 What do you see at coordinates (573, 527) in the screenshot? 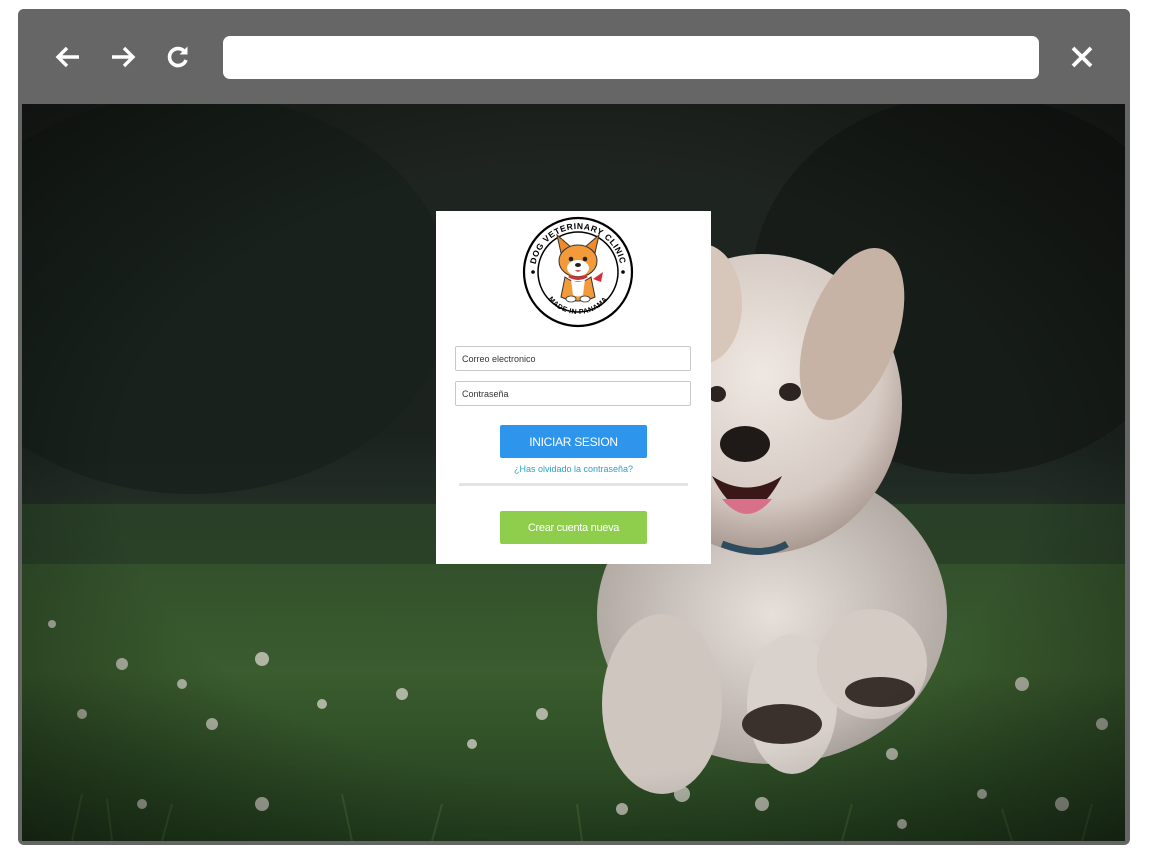
I see `create-account-button: Crear cuenta nueva` at bounding box center [573, 527].